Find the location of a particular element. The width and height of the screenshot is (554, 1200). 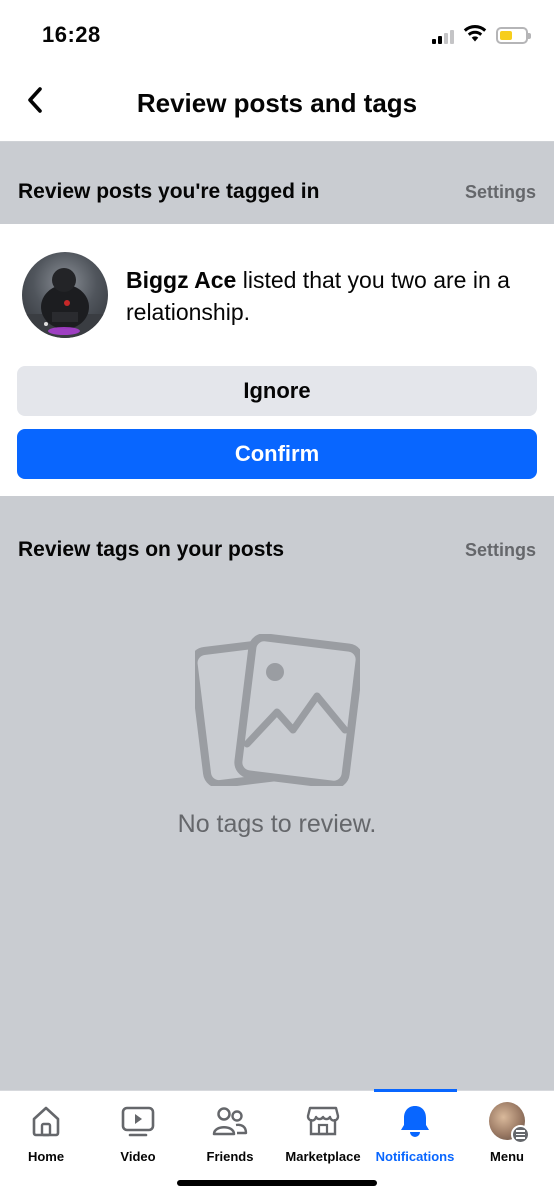

empty-state-message: No tags to review. is located at coordinates (277, 824).